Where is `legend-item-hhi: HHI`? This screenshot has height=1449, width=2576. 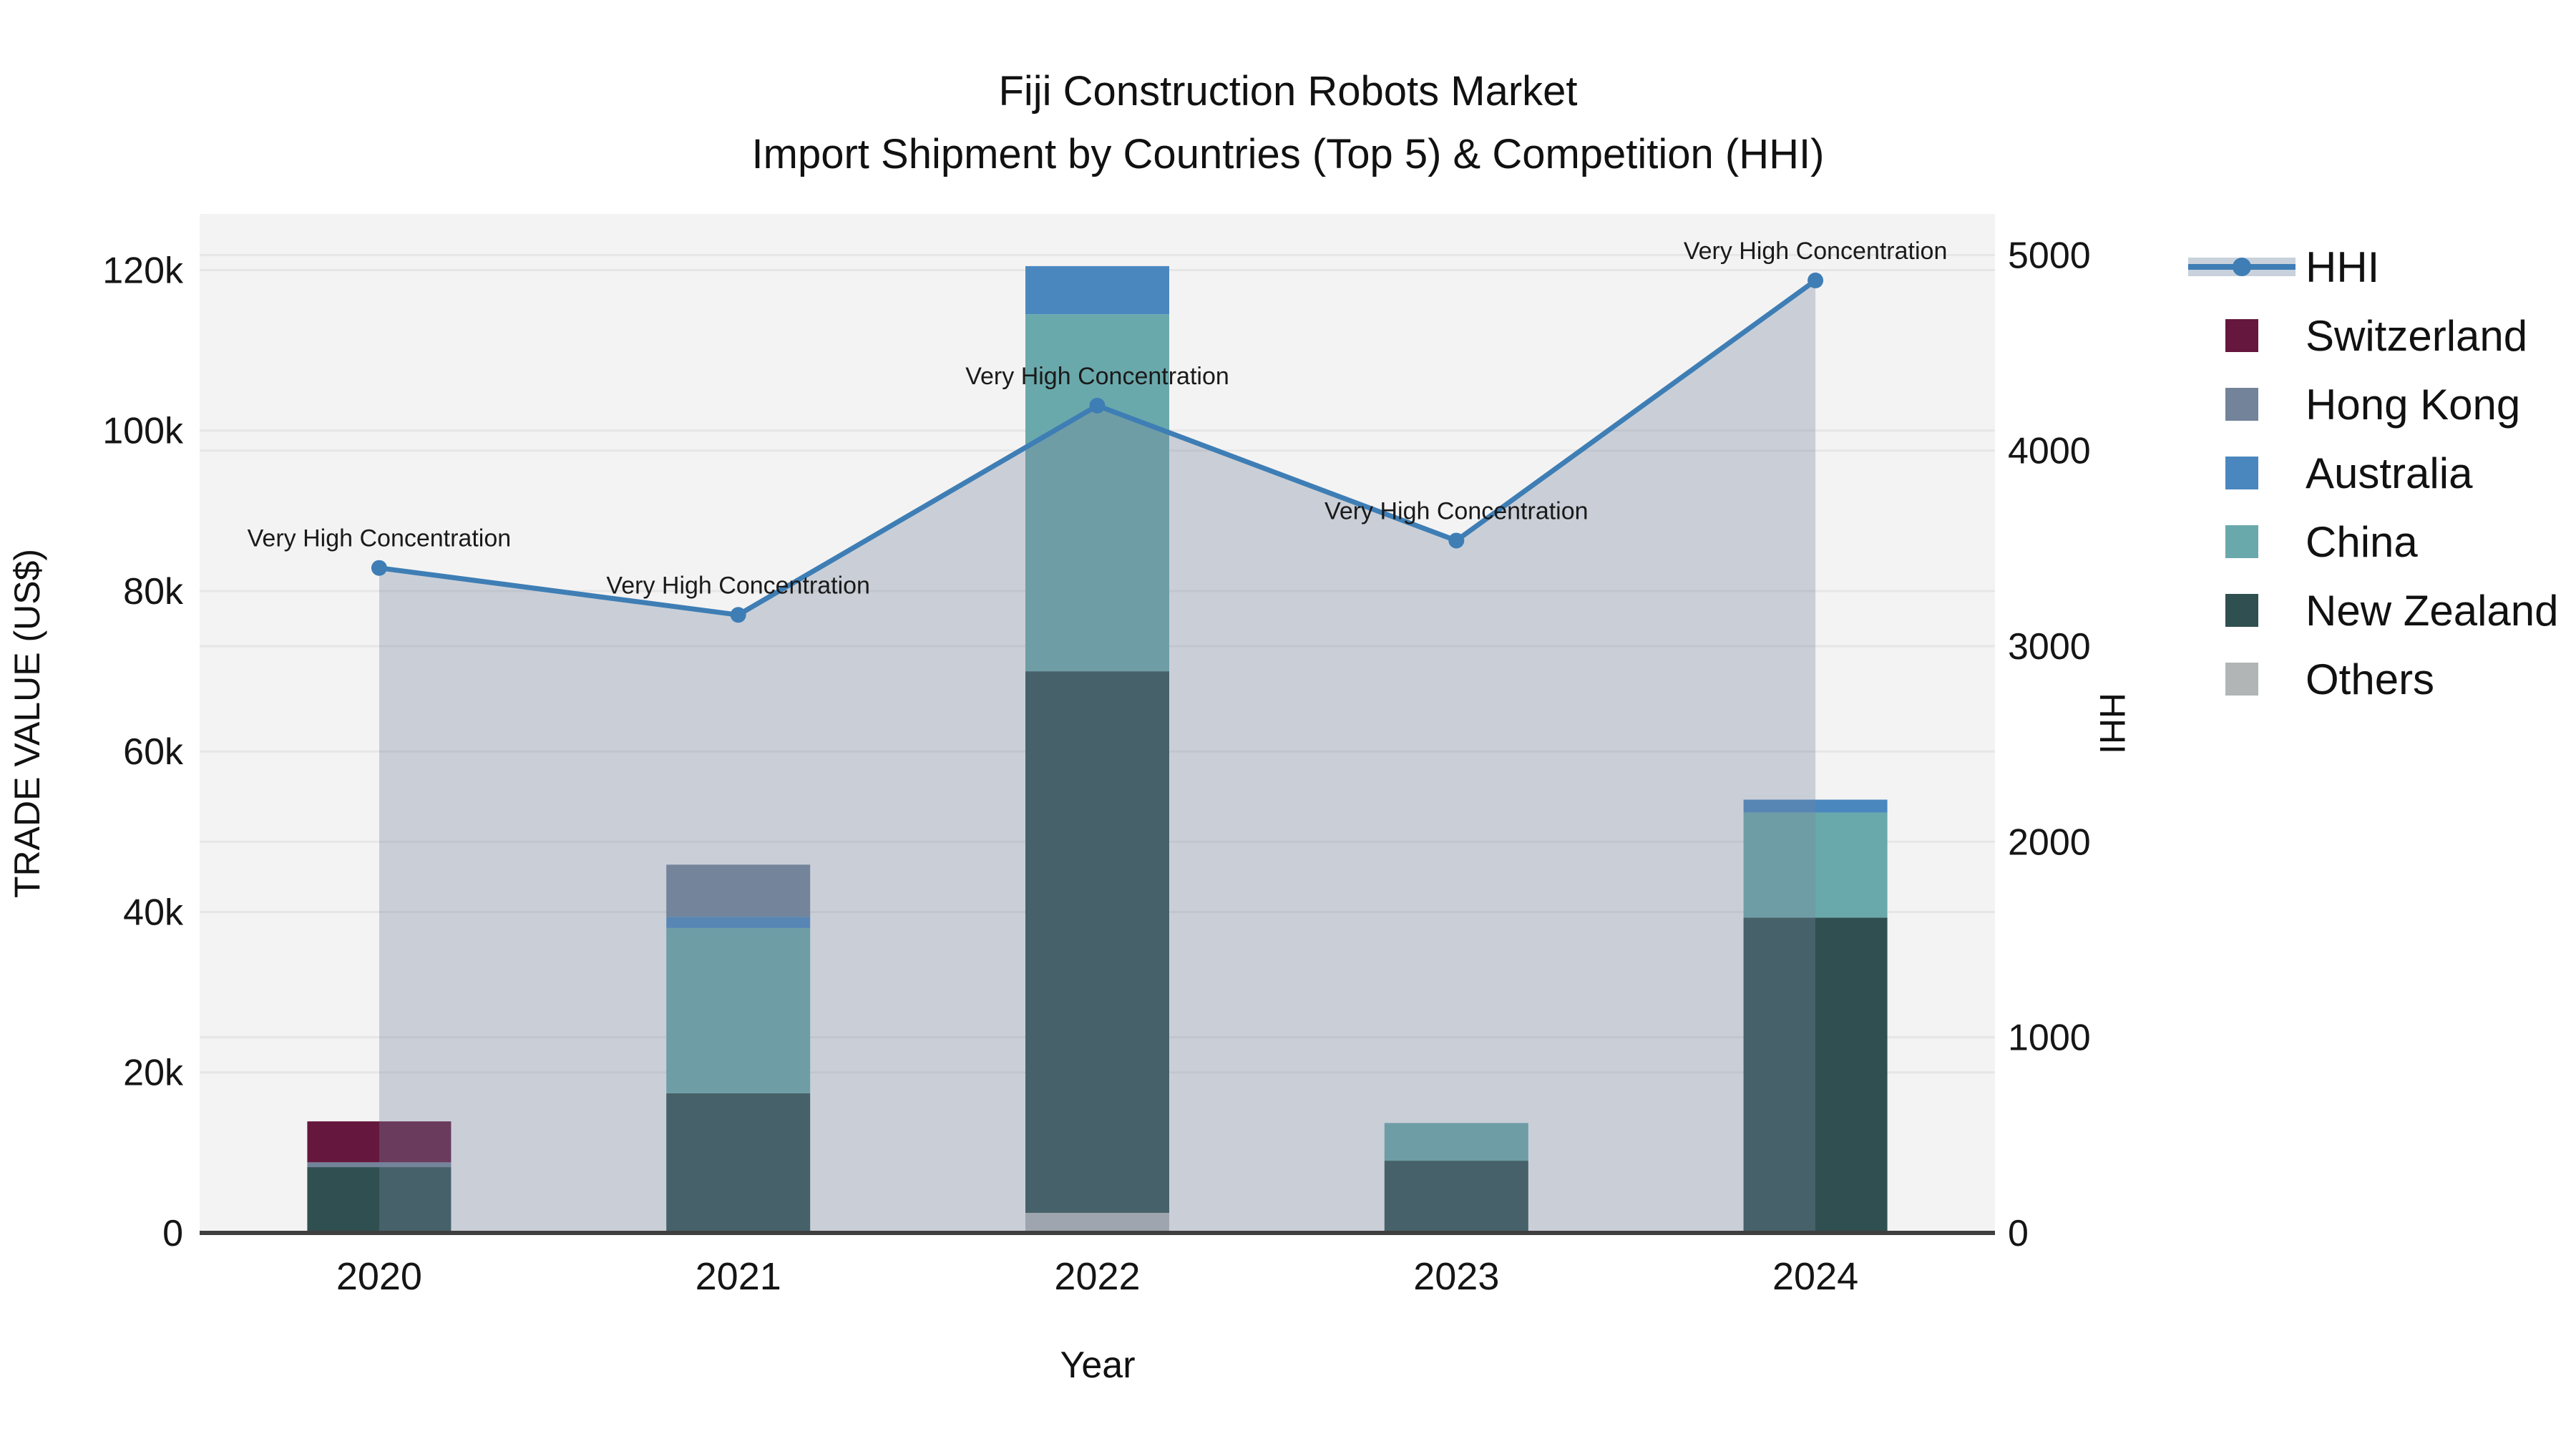
legend-item-hhi: HHI is located at coordinates (2373, 267).